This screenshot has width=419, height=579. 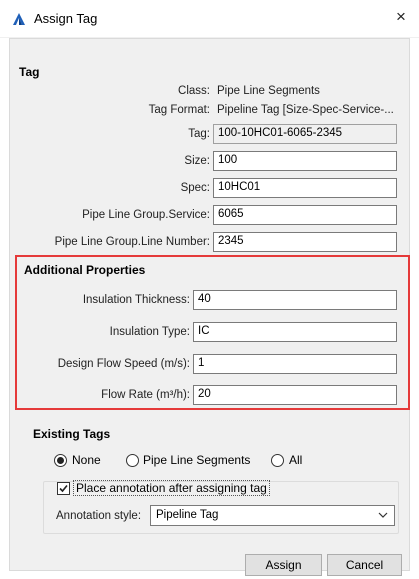 What do you see at coordinates (179, 110) in the screenshot?
I see `tag-format-label: Tag Format:` at bounding box center [179, 110].